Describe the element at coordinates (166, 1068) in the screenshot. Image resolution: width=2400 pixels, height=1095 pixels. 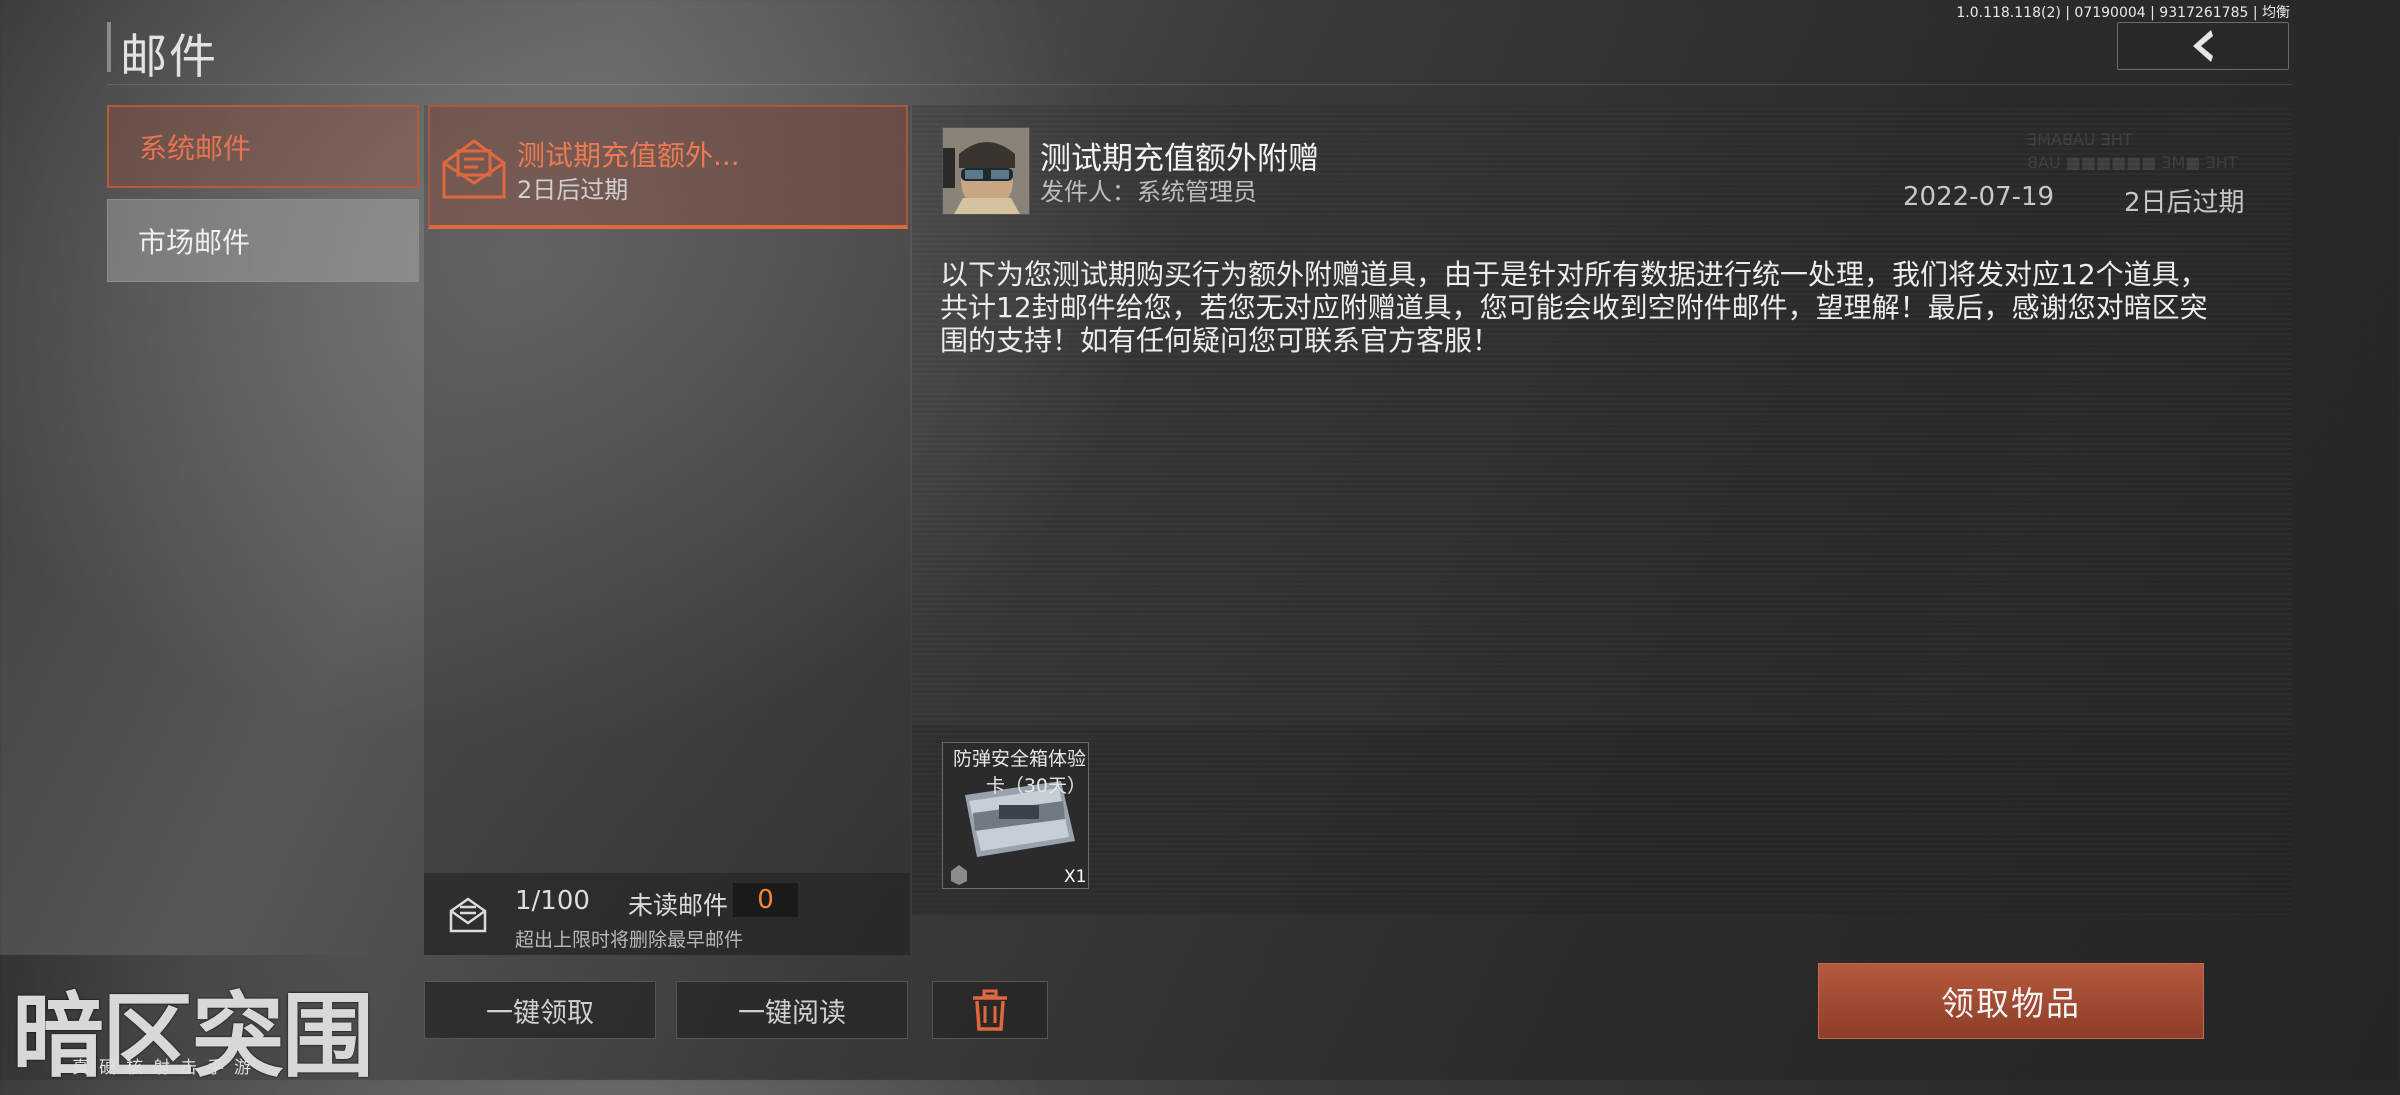
I see `logo-subtitle: 真硬核射击手游` at that location.